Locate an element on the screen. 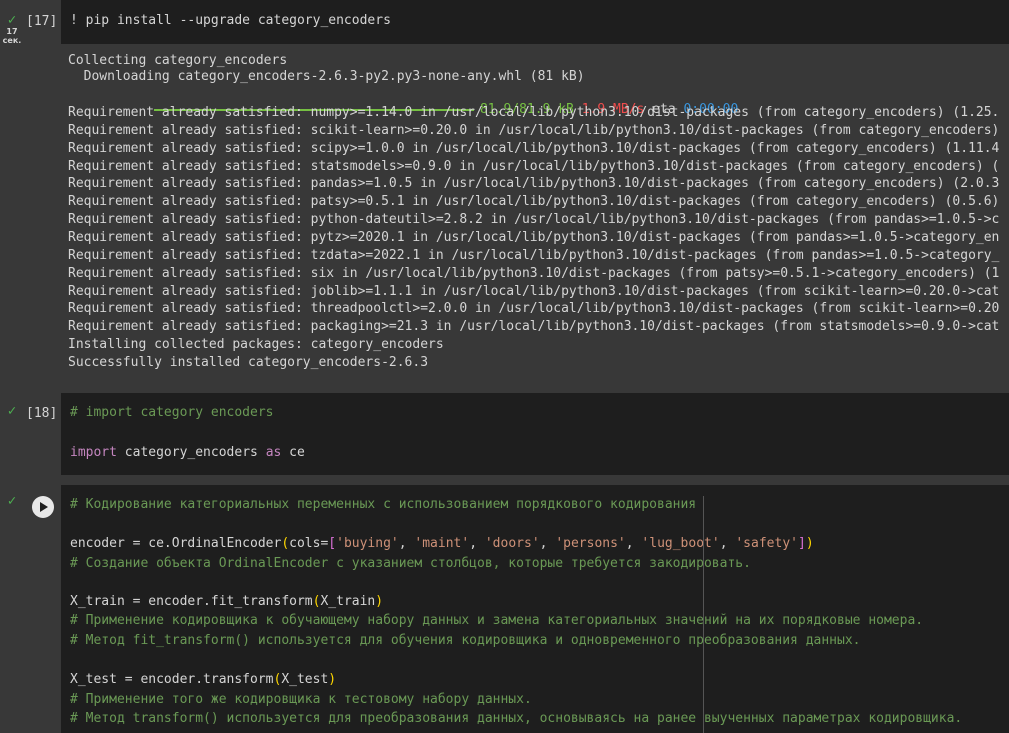  code-text: X_train = encoder.fit_transform is located at coordinates (191, 601).